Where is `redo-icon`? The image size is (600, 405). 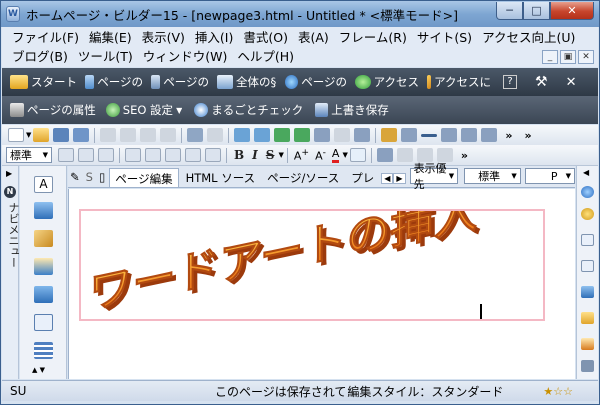
redo-icon is located at coordinates (215, 135).